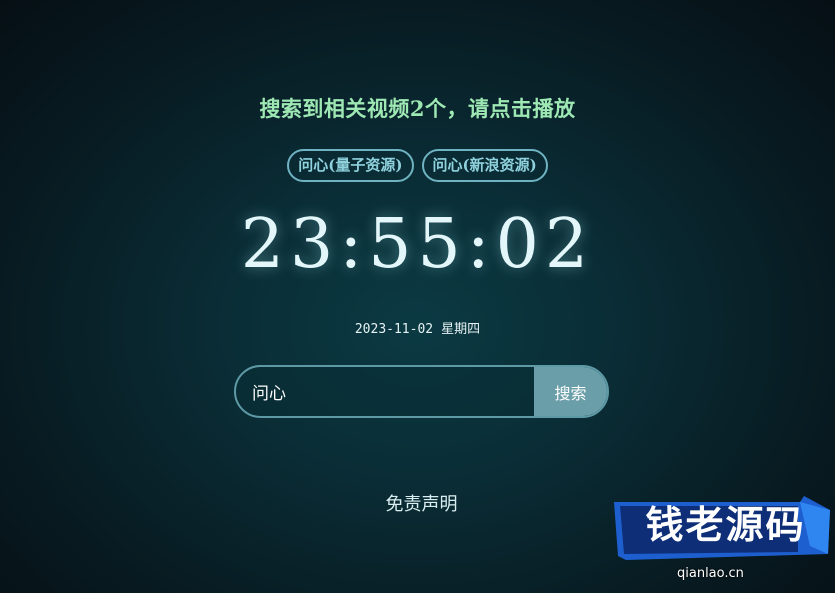 Image resolution: width=835 pixels, height=593 pixels. Describe the element at coordinates (385, 391) in the screenshot. I see `search-input` at that location.